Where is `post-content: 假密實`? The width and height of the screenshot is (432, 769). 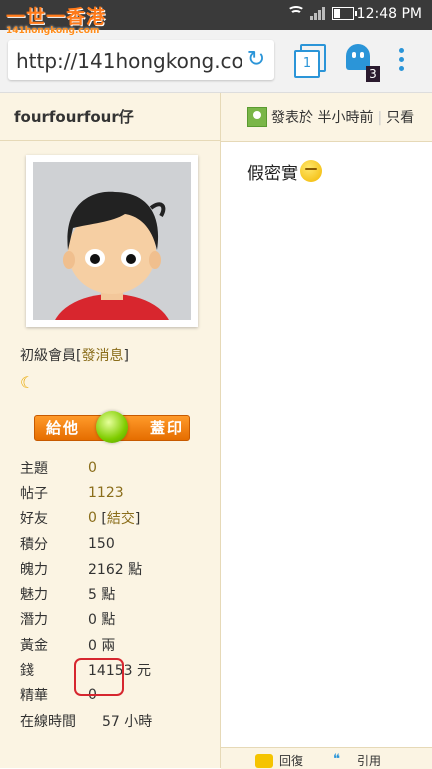 post-content: 假密實 is located at coordinates (284, 171).